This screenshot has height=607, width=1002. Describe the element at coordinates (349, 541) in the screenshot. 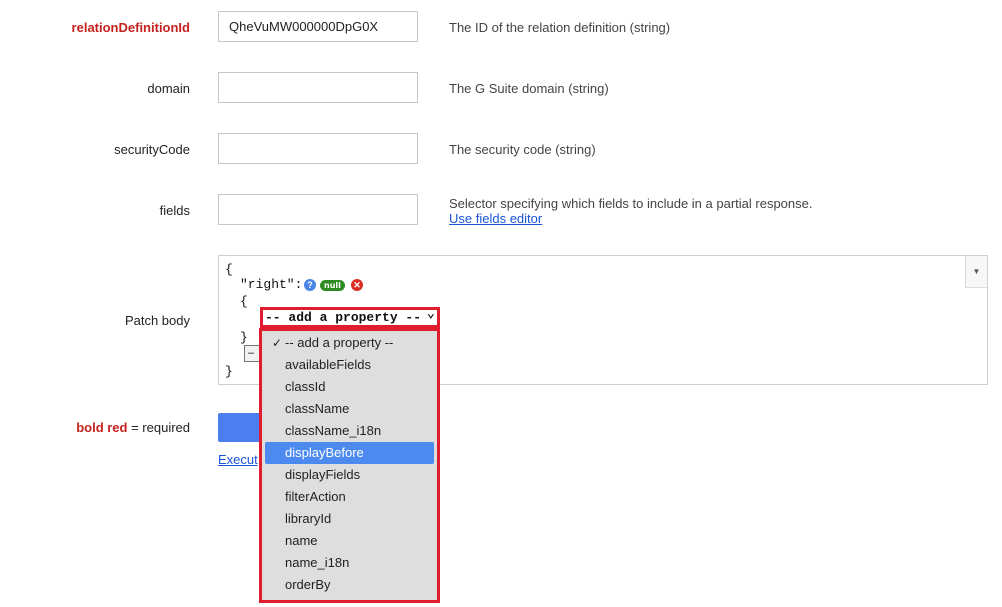

I see `dropdown-option: name` at that location.